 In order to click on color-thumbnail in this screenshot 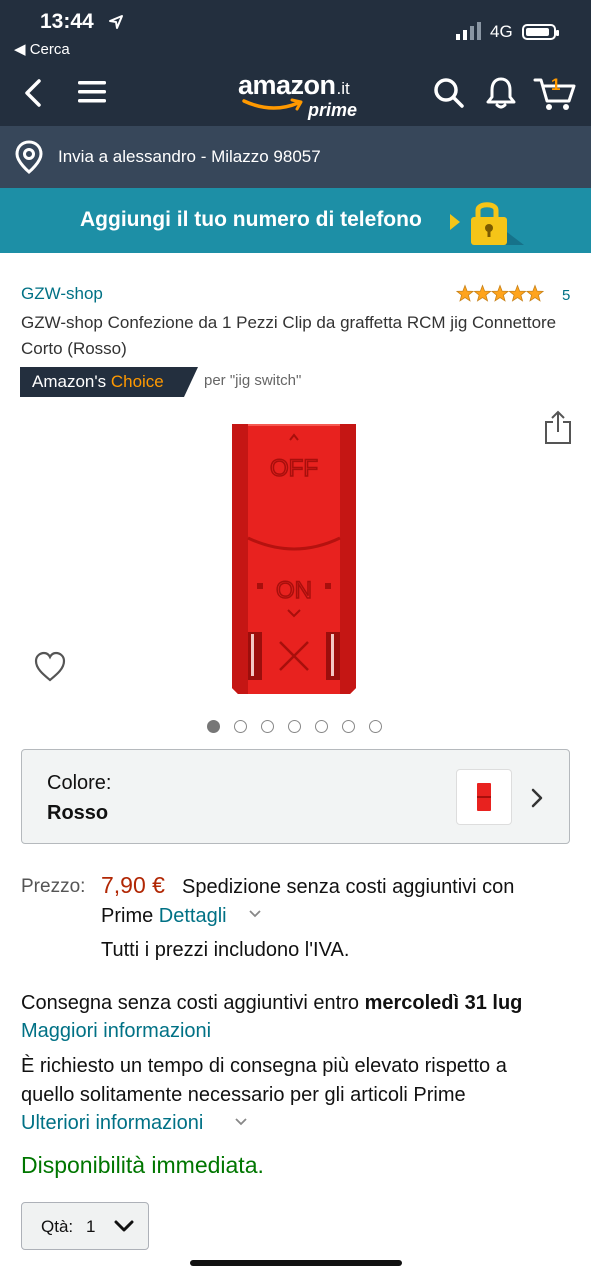, I will do `click(484, 797)`.